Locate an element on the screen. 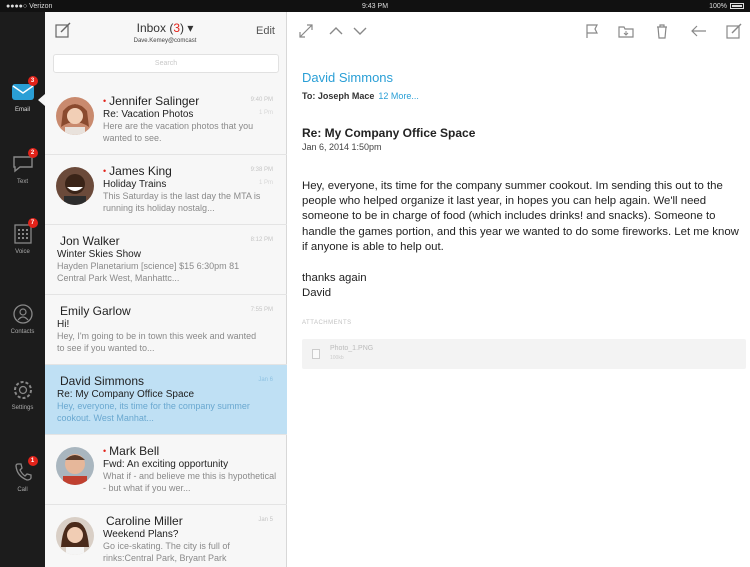 This screenshot has width=750, height=567. email-badge: 3 is located at coordinates (32, 81).